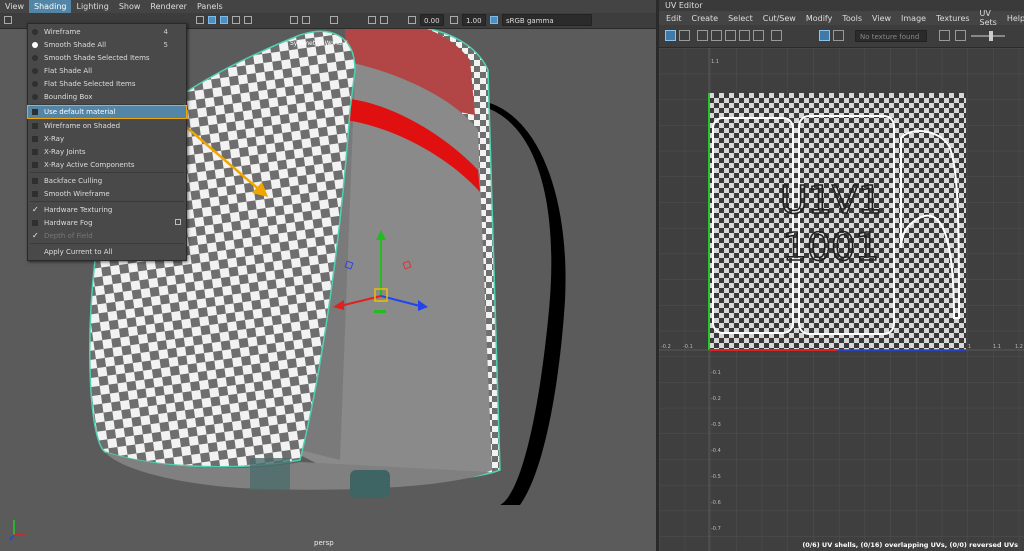  Describe the element at coordinates (107, 165) in the screenshot. I see `menu-item-xray-active-components: X-Ray Active Components` at that location.